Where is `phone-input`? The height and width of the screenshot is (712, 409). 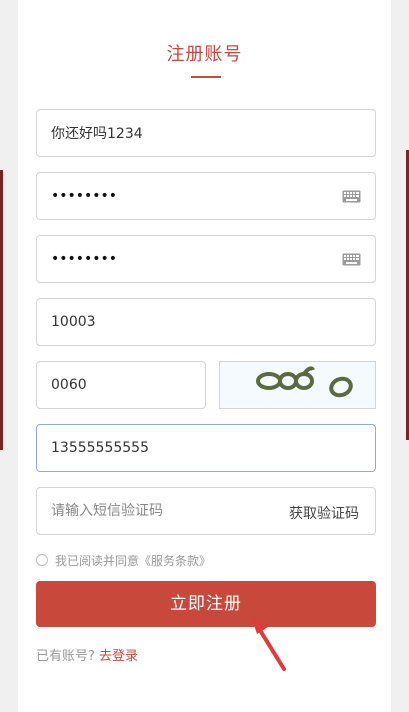 phone-input is located at coordinates (206, 448).